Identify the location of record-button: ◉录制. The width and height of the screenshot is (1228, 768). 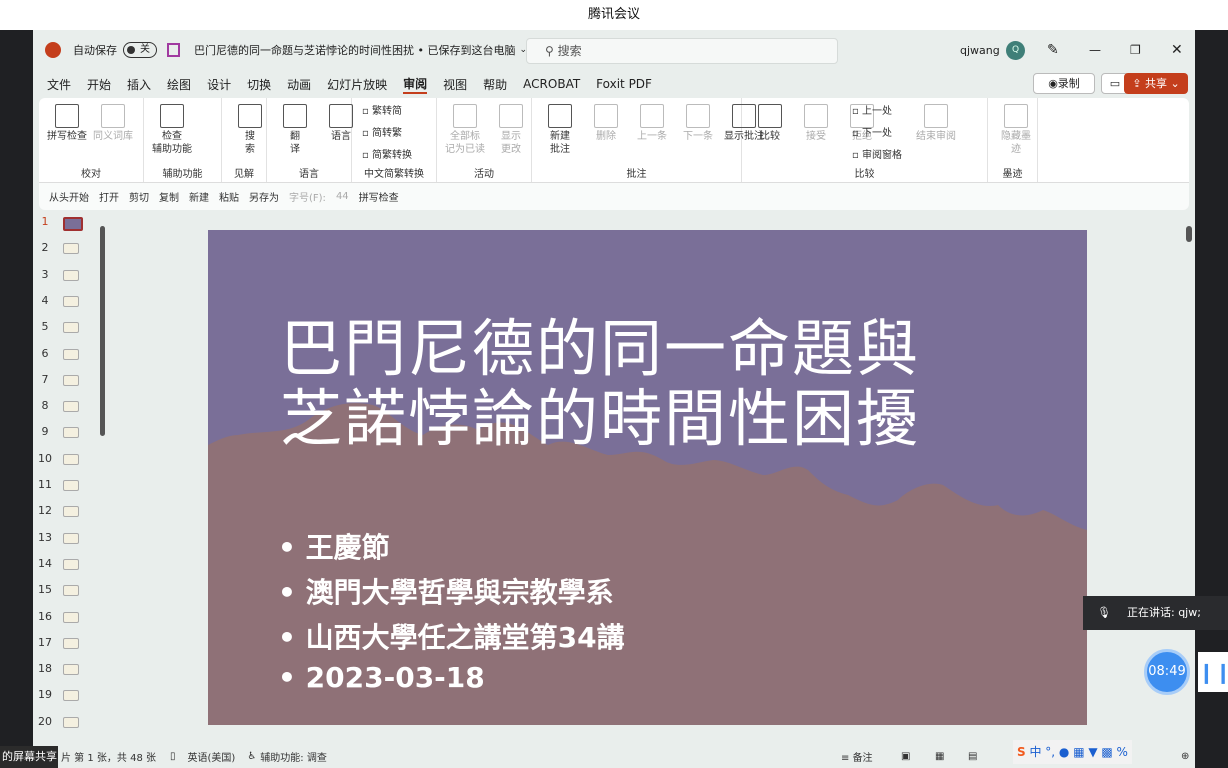
(1064, 83).